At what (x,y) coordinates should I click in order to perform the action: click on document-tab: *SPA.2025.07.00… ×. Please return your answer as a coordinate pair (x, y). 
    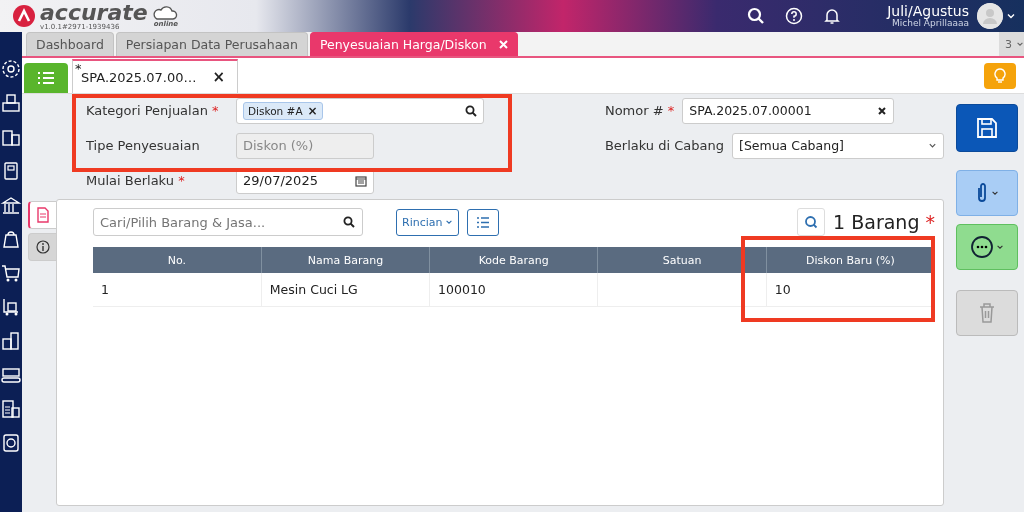
    Looking at the image, I should click on (155, 76).